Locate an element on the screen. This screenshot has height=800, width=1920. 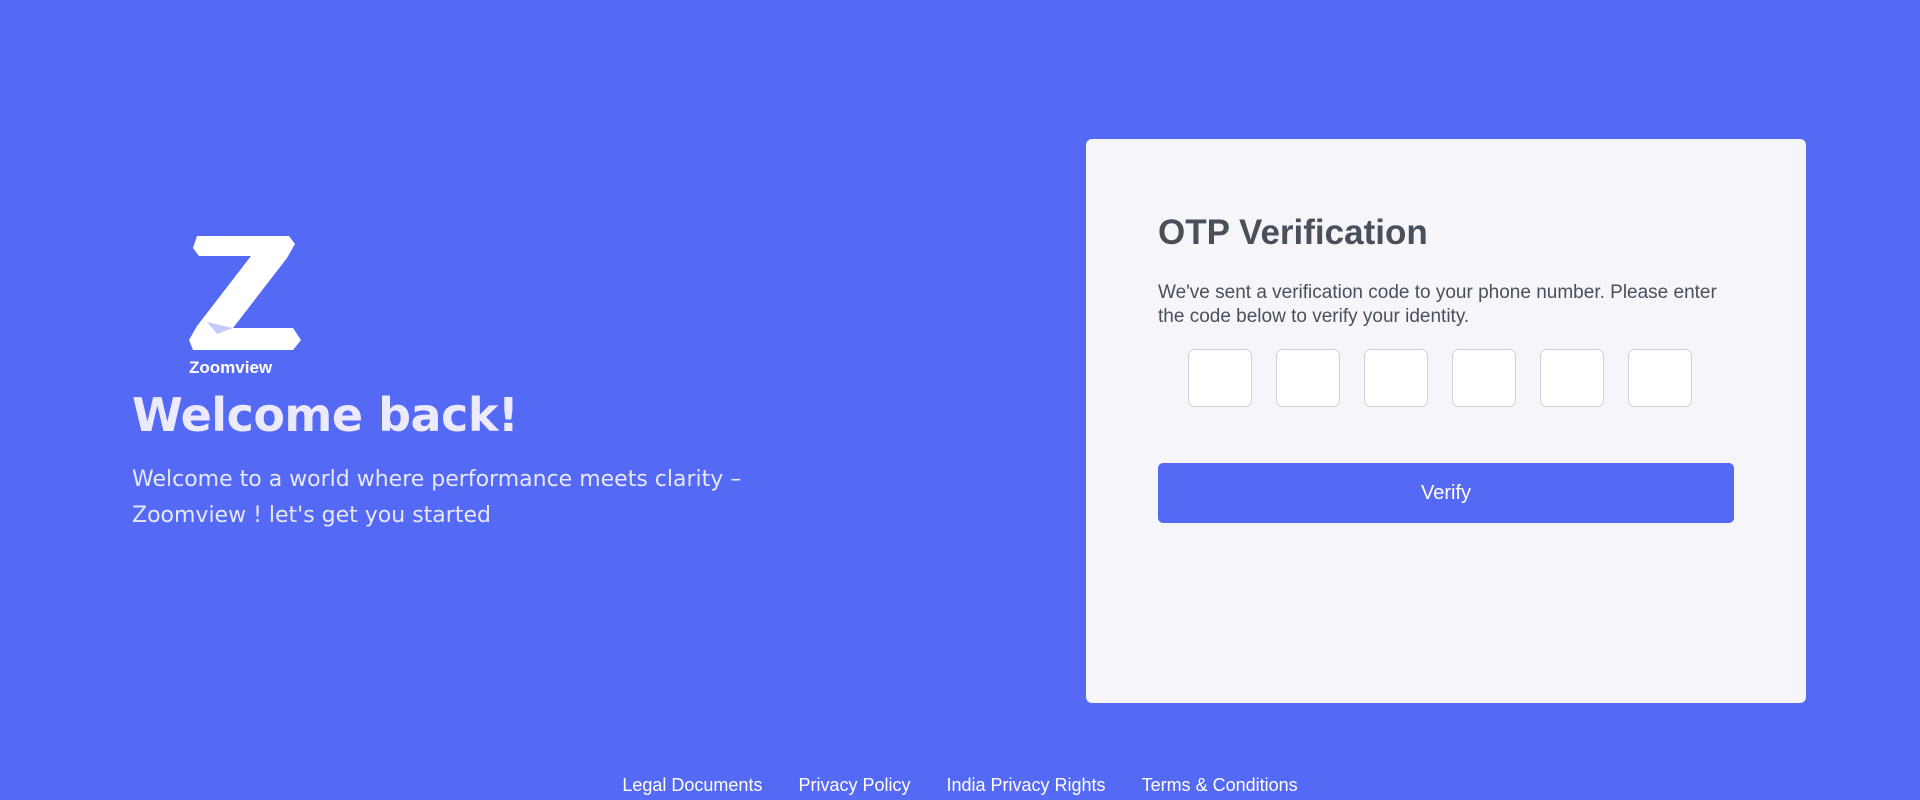
brand-name: Zoomview is located at coordinates (231, 367).